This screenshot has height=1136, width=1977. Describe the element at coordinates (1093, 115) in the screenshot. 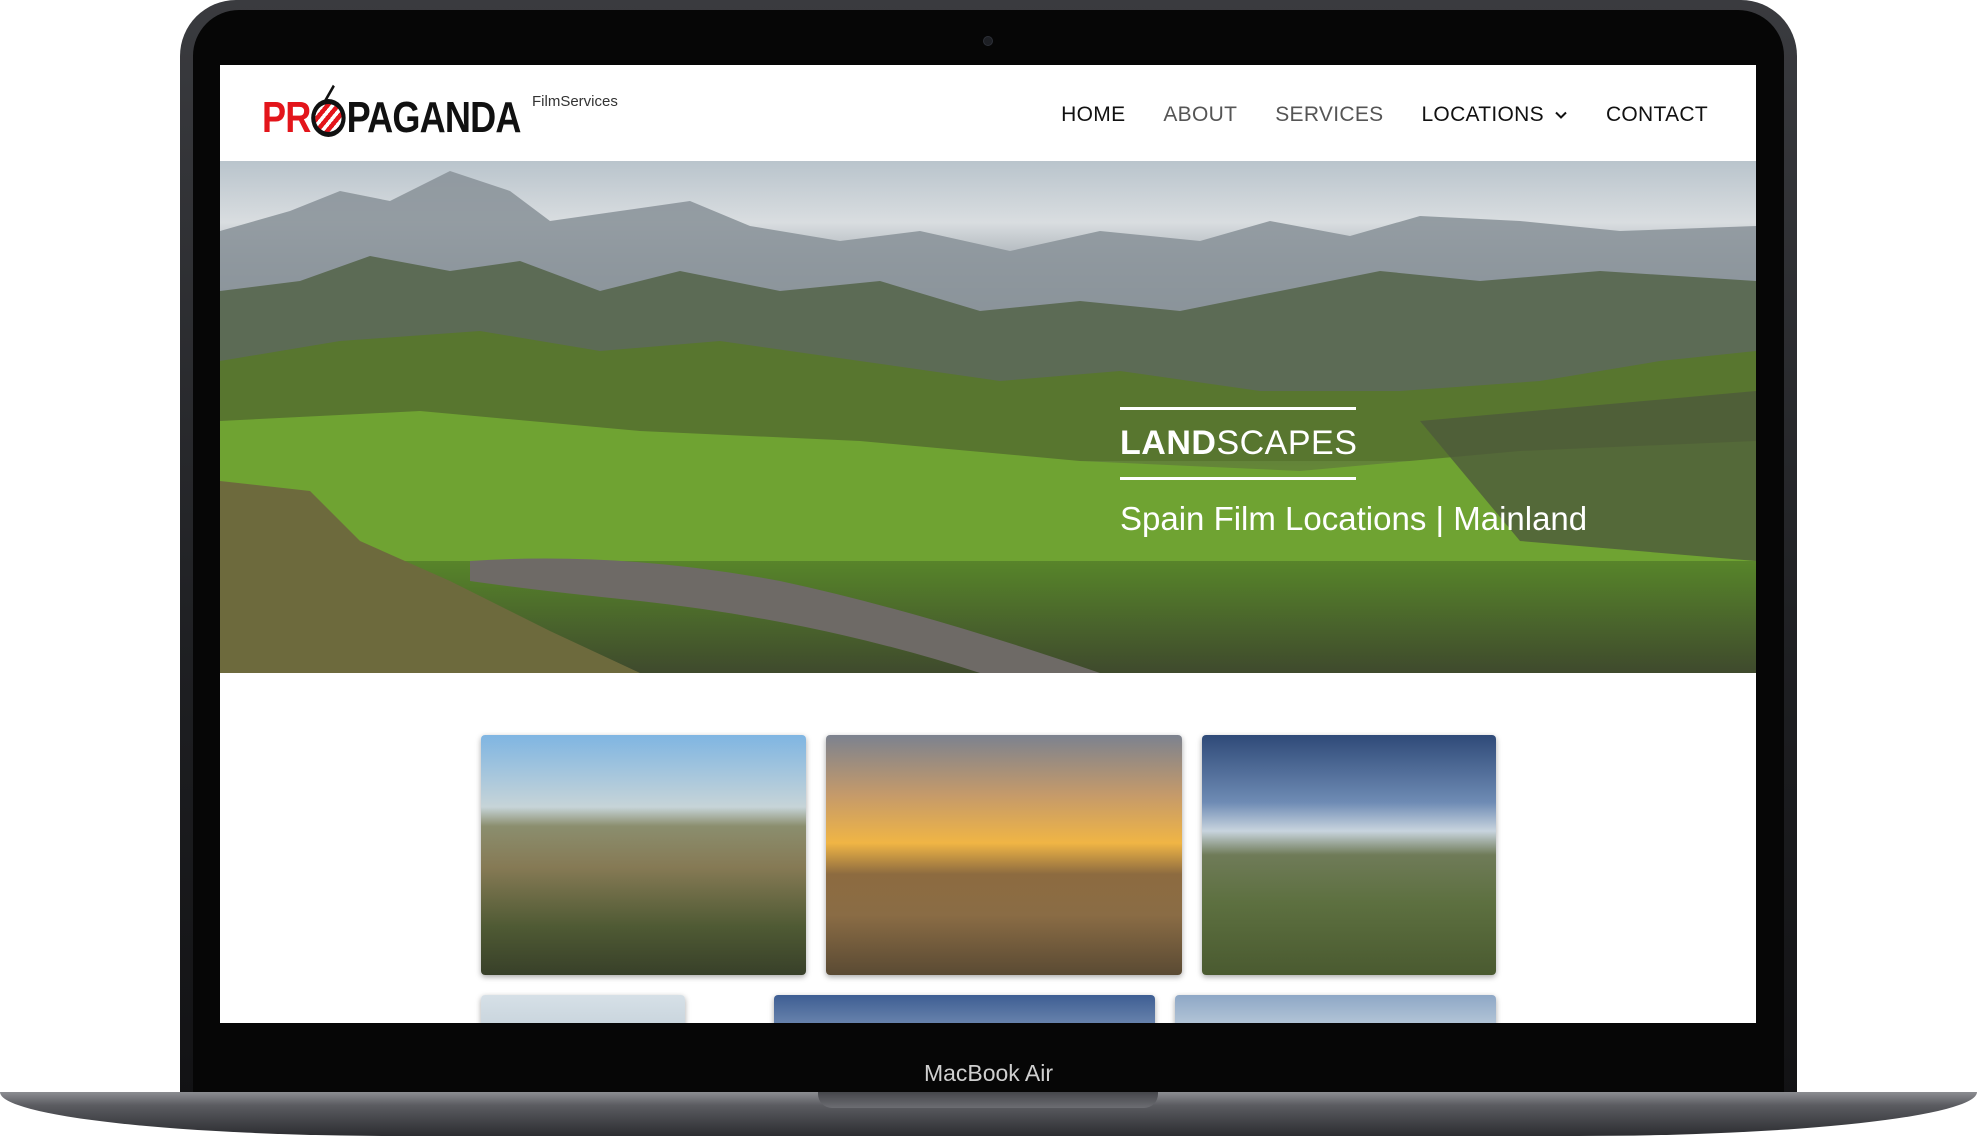

I see `nav-home: HOME` at that location.